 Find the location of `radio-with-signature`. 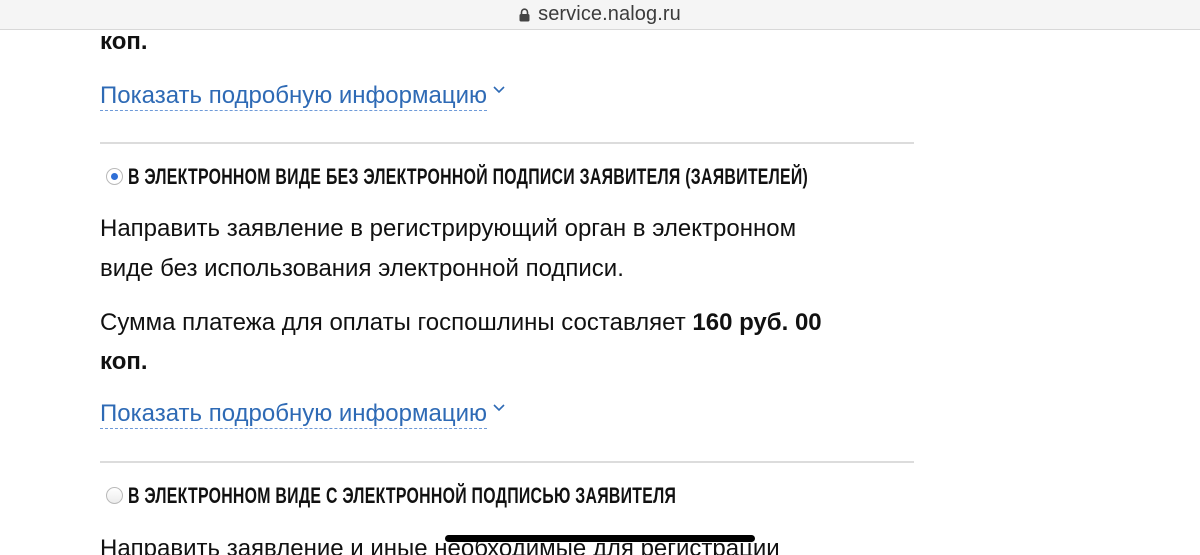

radio-with-signature is located at coordinates (114, 495).